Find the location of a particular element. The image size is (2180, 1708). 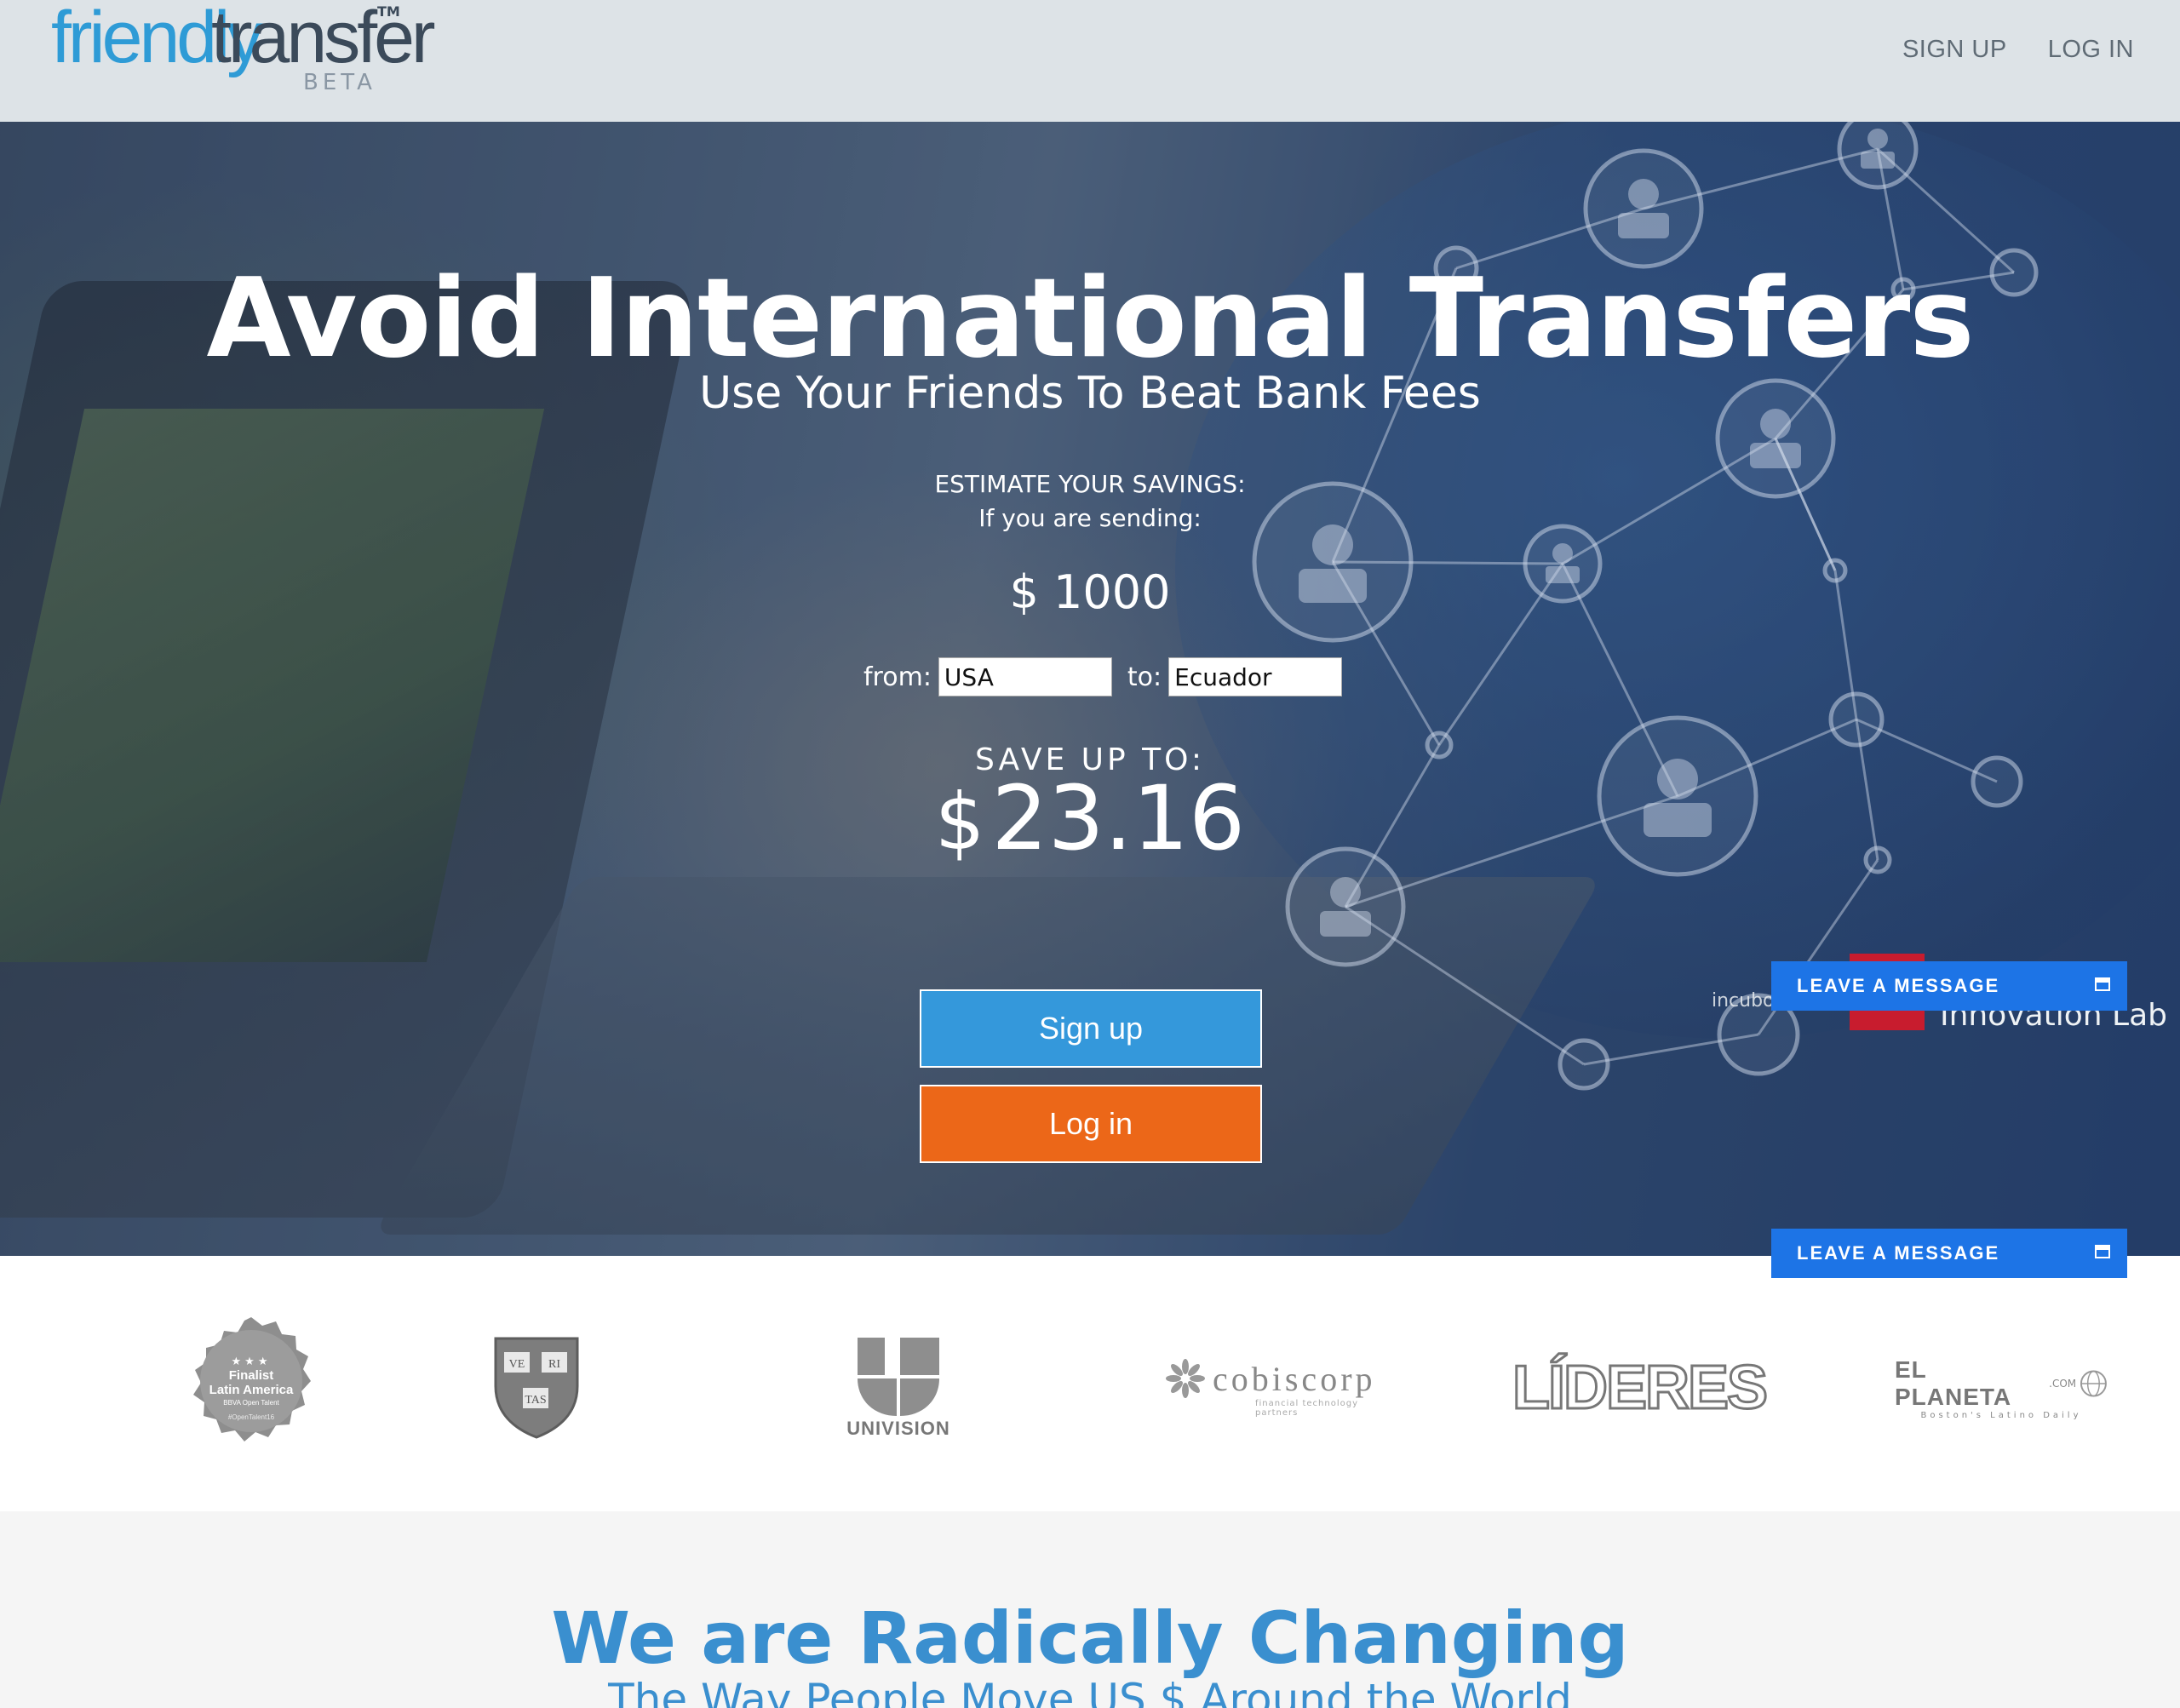

cobiscorp-subtext: financial technology partners is located at coordinates (1307, 1409).